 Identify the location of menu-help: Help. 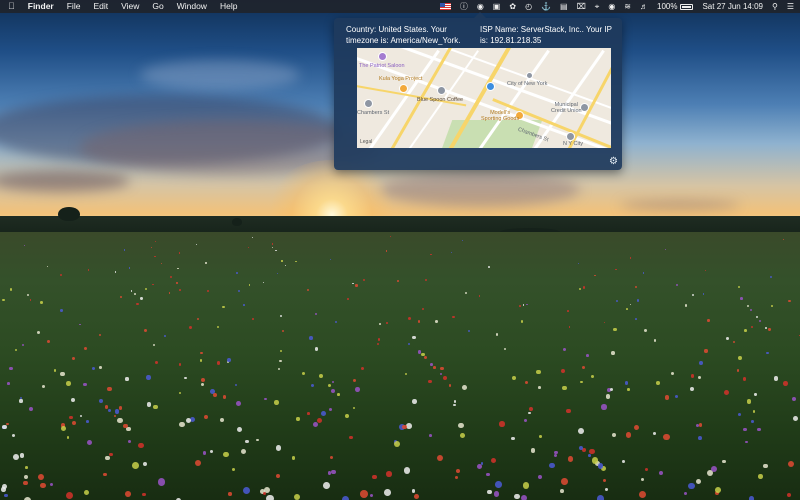
(228, 6).